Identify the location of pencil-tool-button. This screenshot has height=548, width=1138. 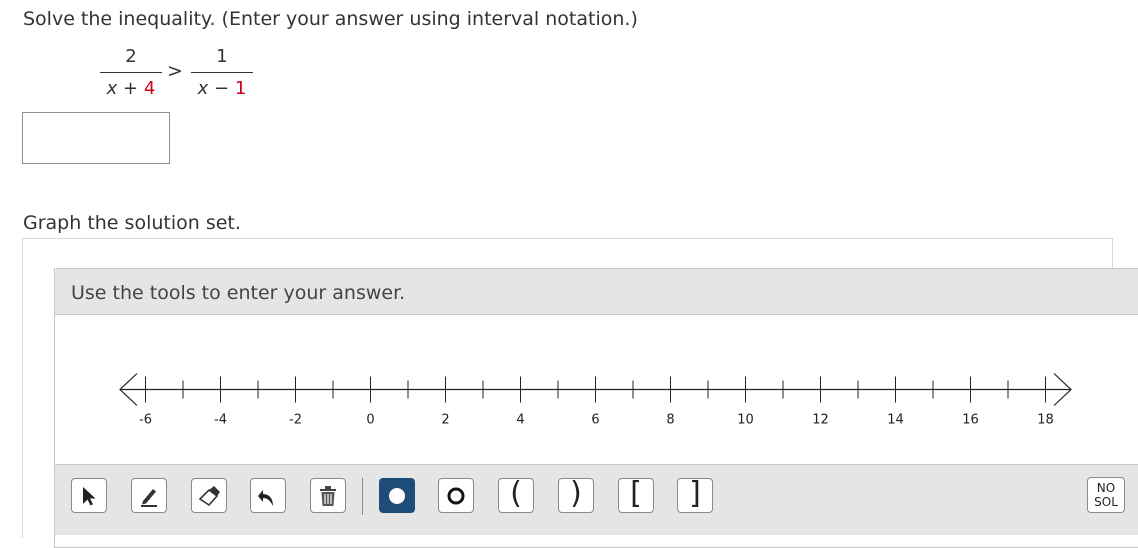
(149, 495).